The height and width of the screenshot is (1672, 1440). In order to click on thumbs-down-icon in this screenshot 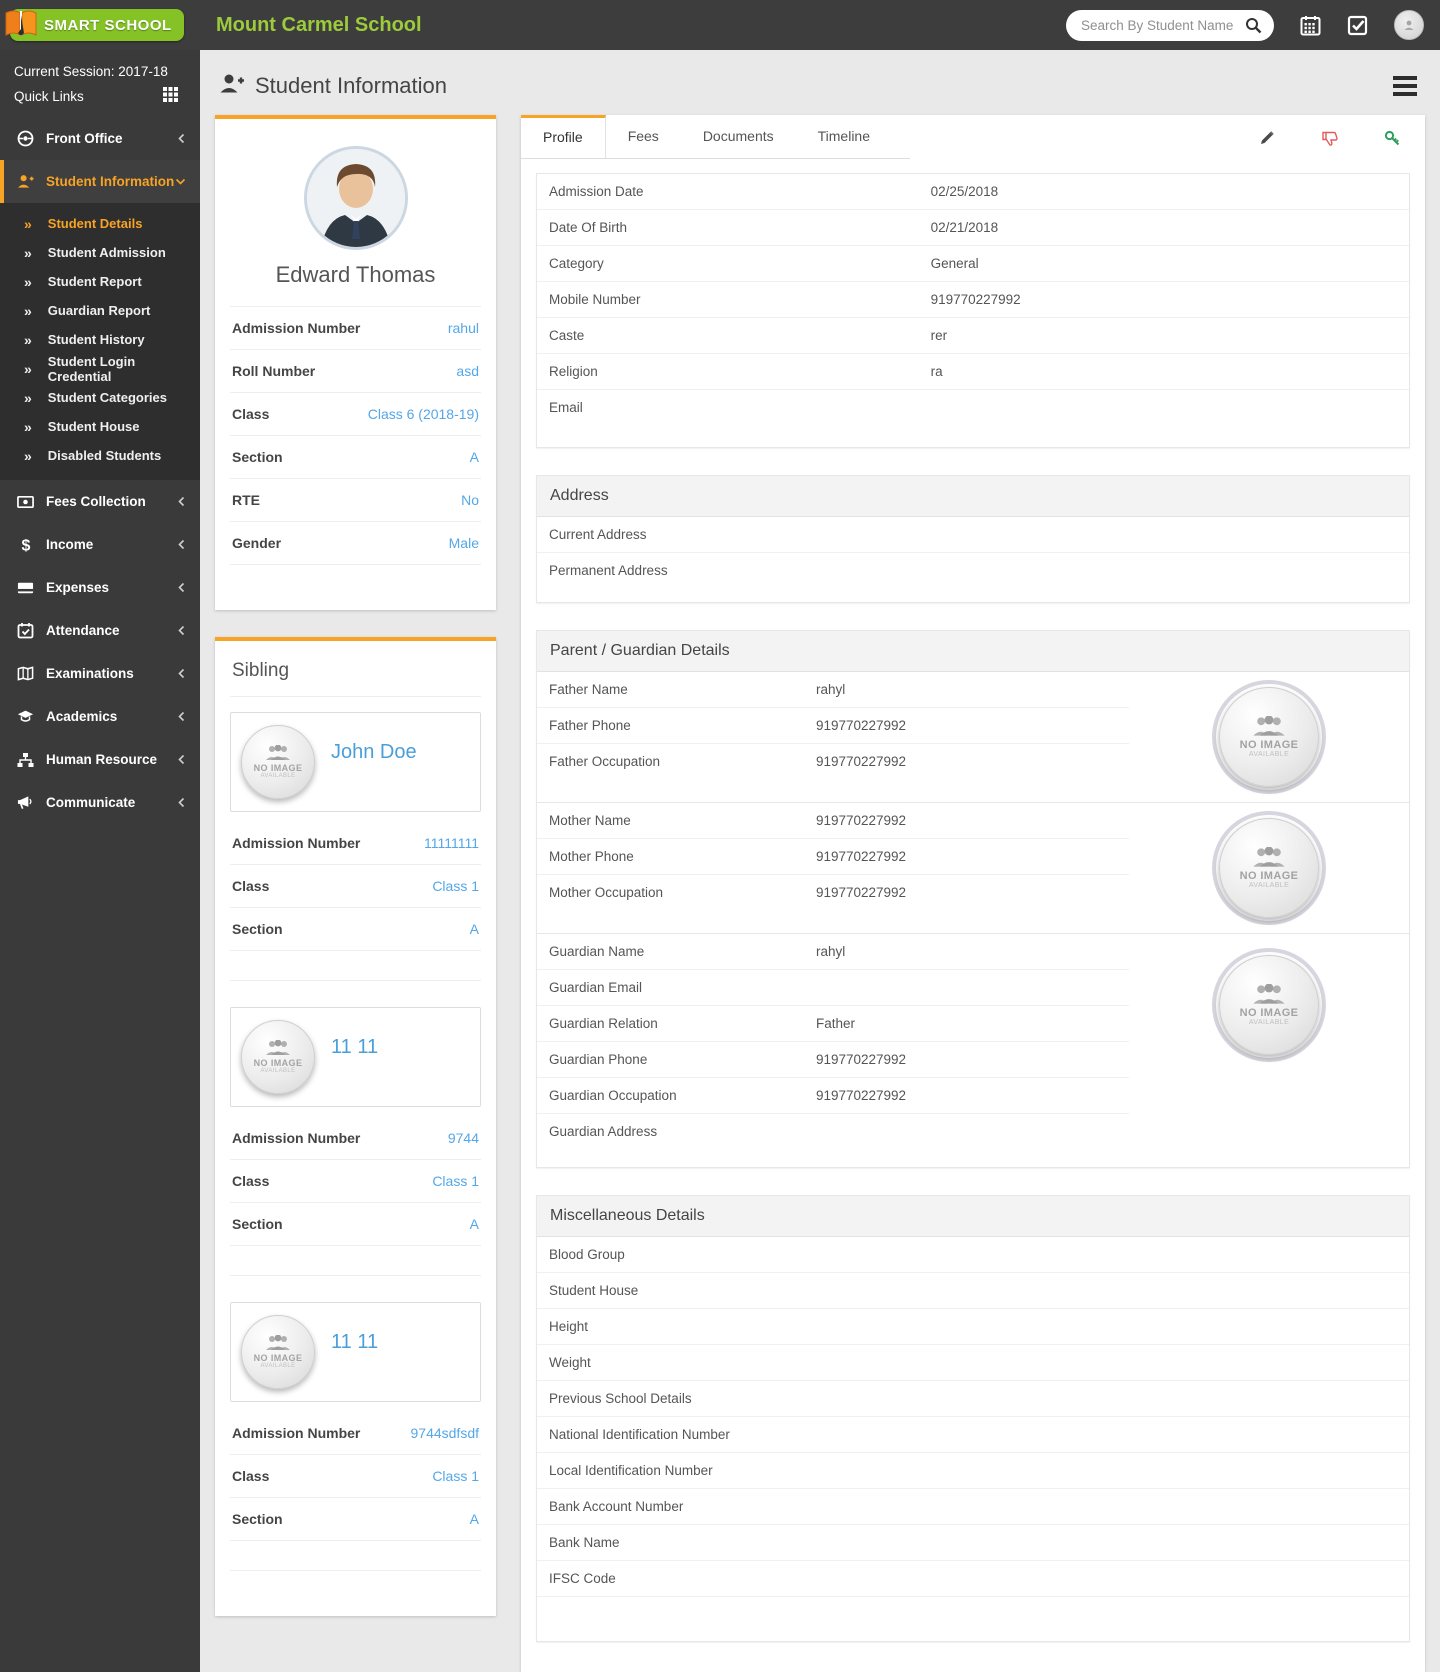, I will do `click(1329, 138)`.